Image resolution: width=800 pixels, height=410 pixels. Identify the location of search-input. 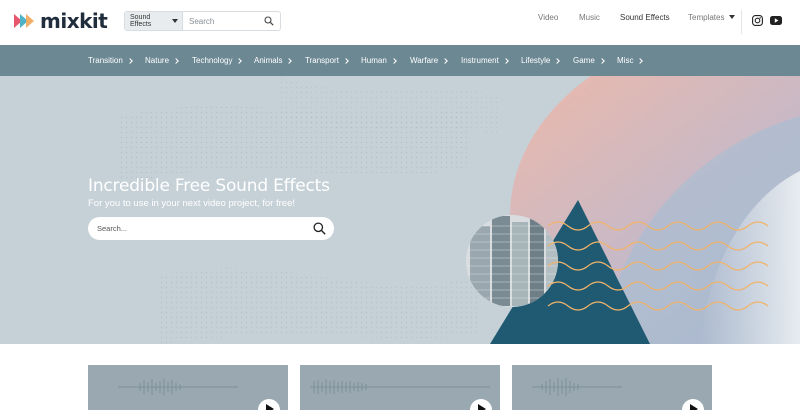
(224, 21).